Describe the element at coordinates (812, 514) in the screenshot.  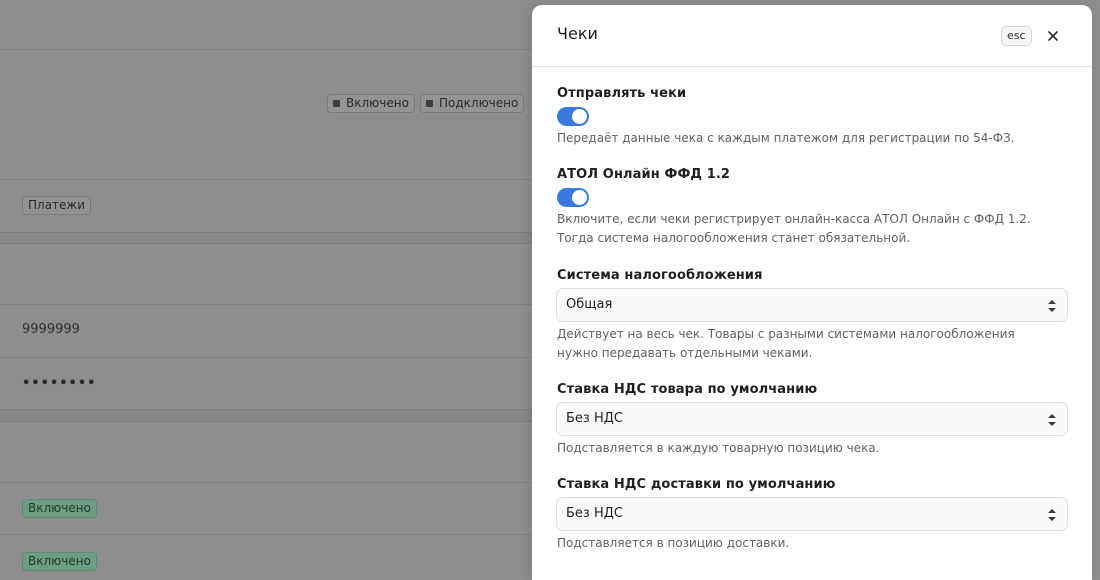
I see `vat-delivery-select: Без НДС` at that location.